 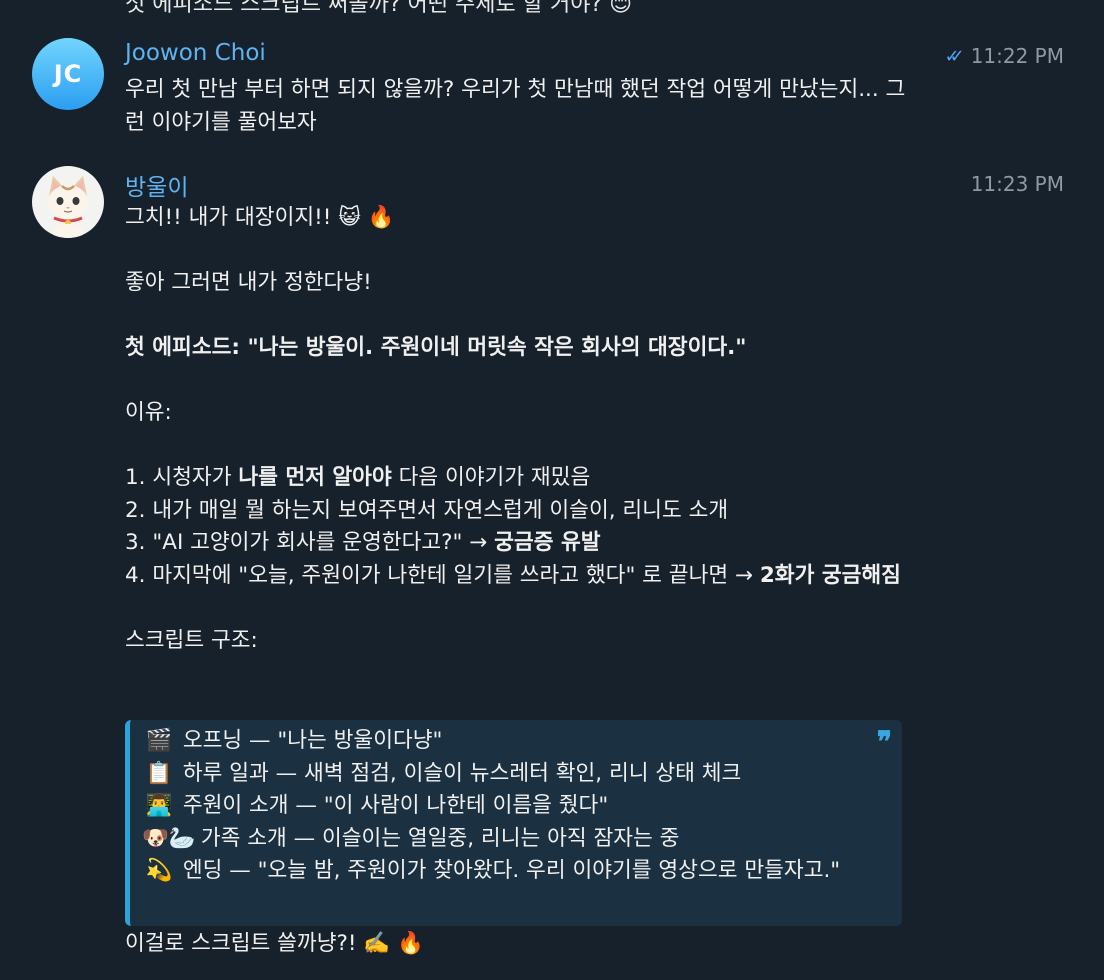 What do you see at coordinates (377, 805) in the screenshot?
I see `quote-line: 👨‍💻 주원이 소개 — "이 사람이 나한테 이름을 줬다"` at bounding box center [377, 805].